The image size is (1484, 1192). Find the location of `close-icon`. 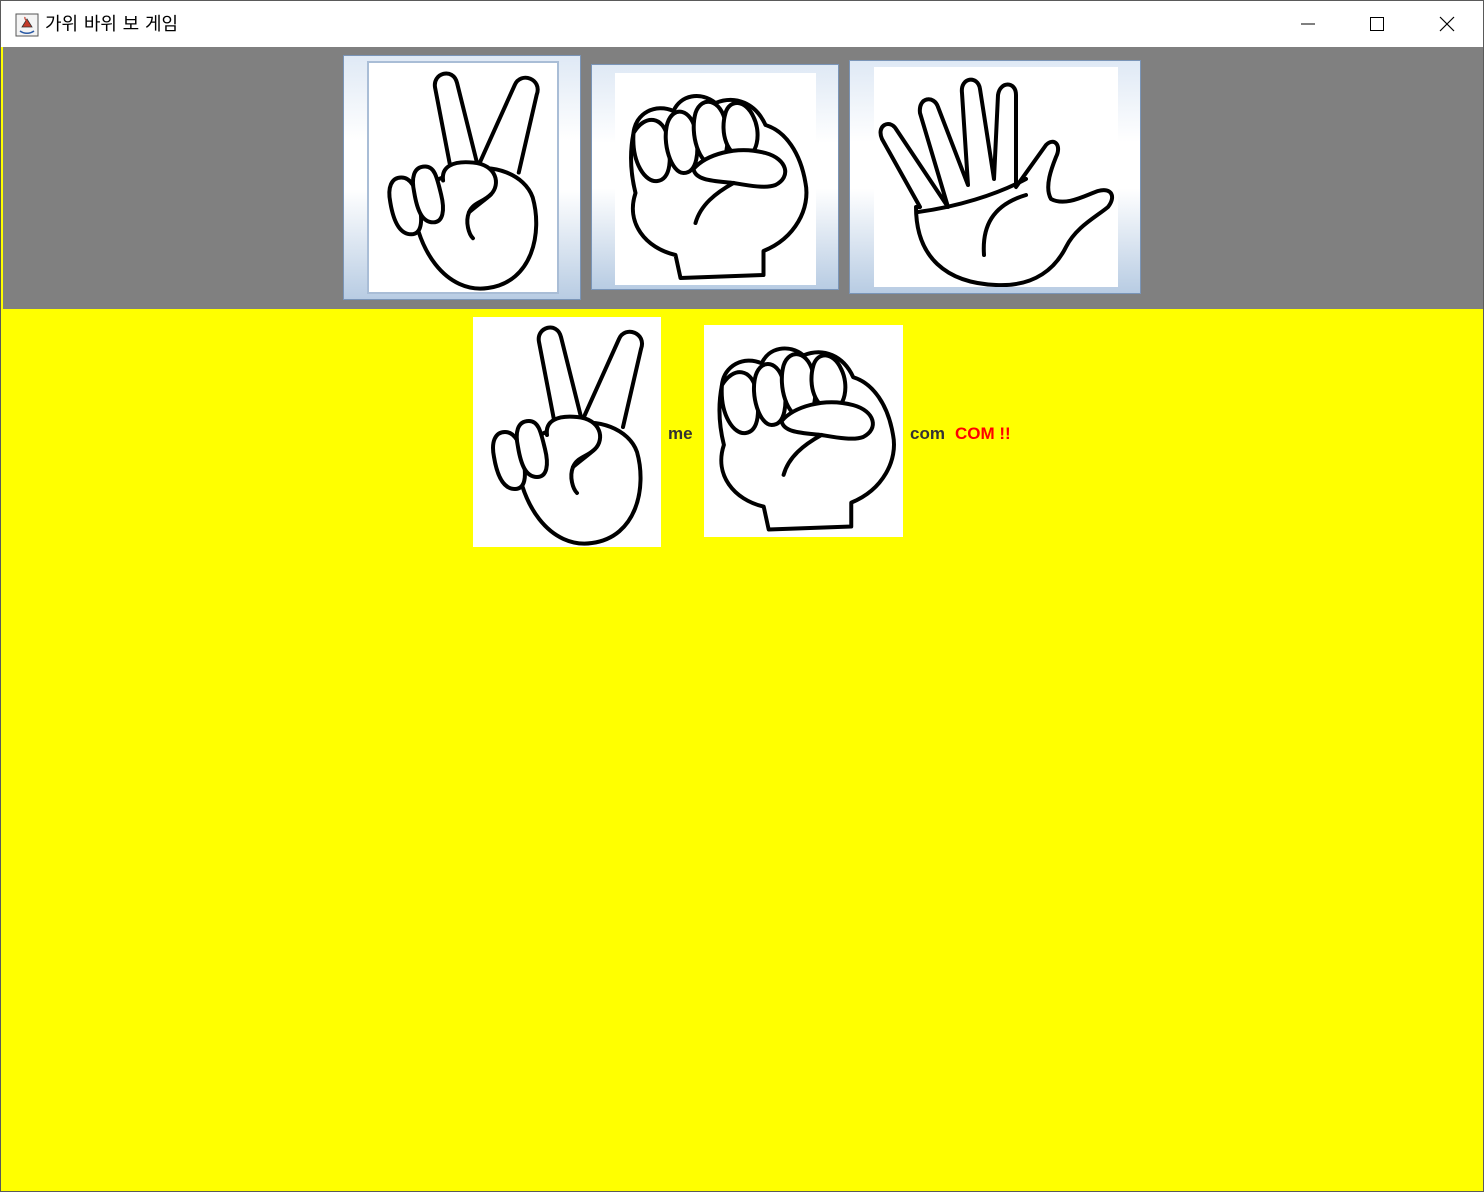

close-icon is located at coordinates (1447, 24).